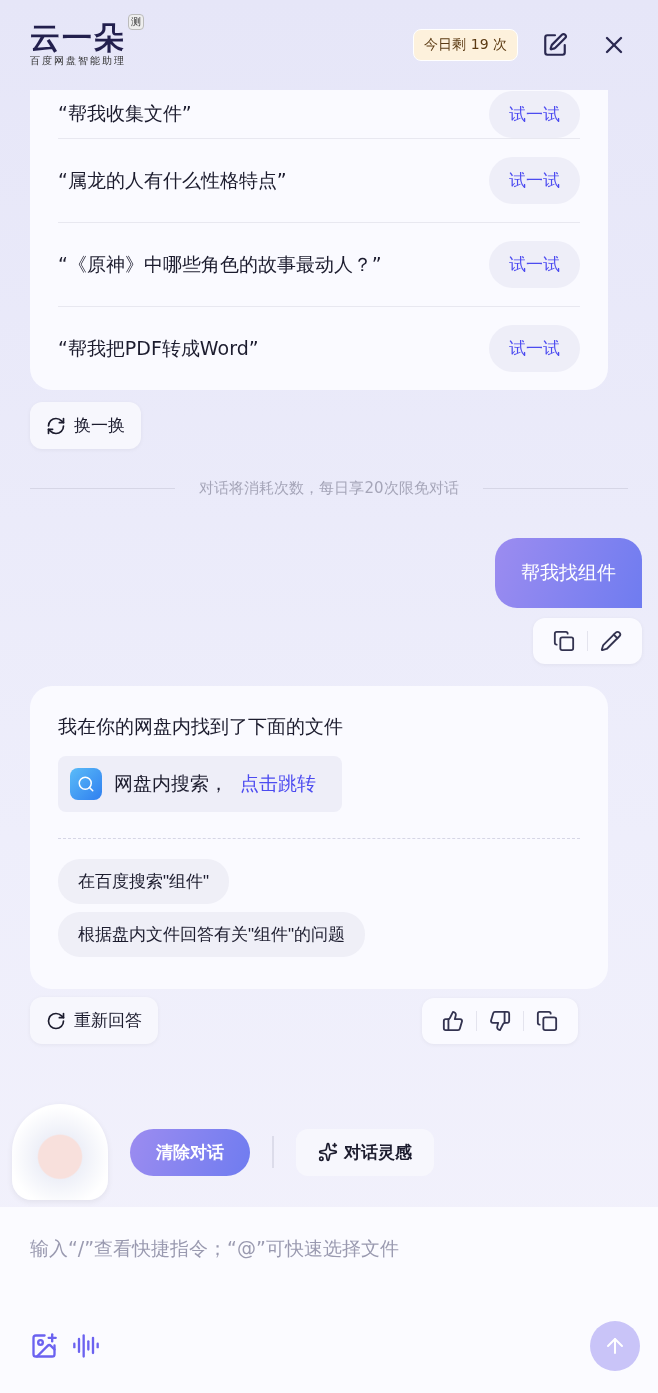  I want to click on clear-chat-button: 清除对话, so click(190, 1152).